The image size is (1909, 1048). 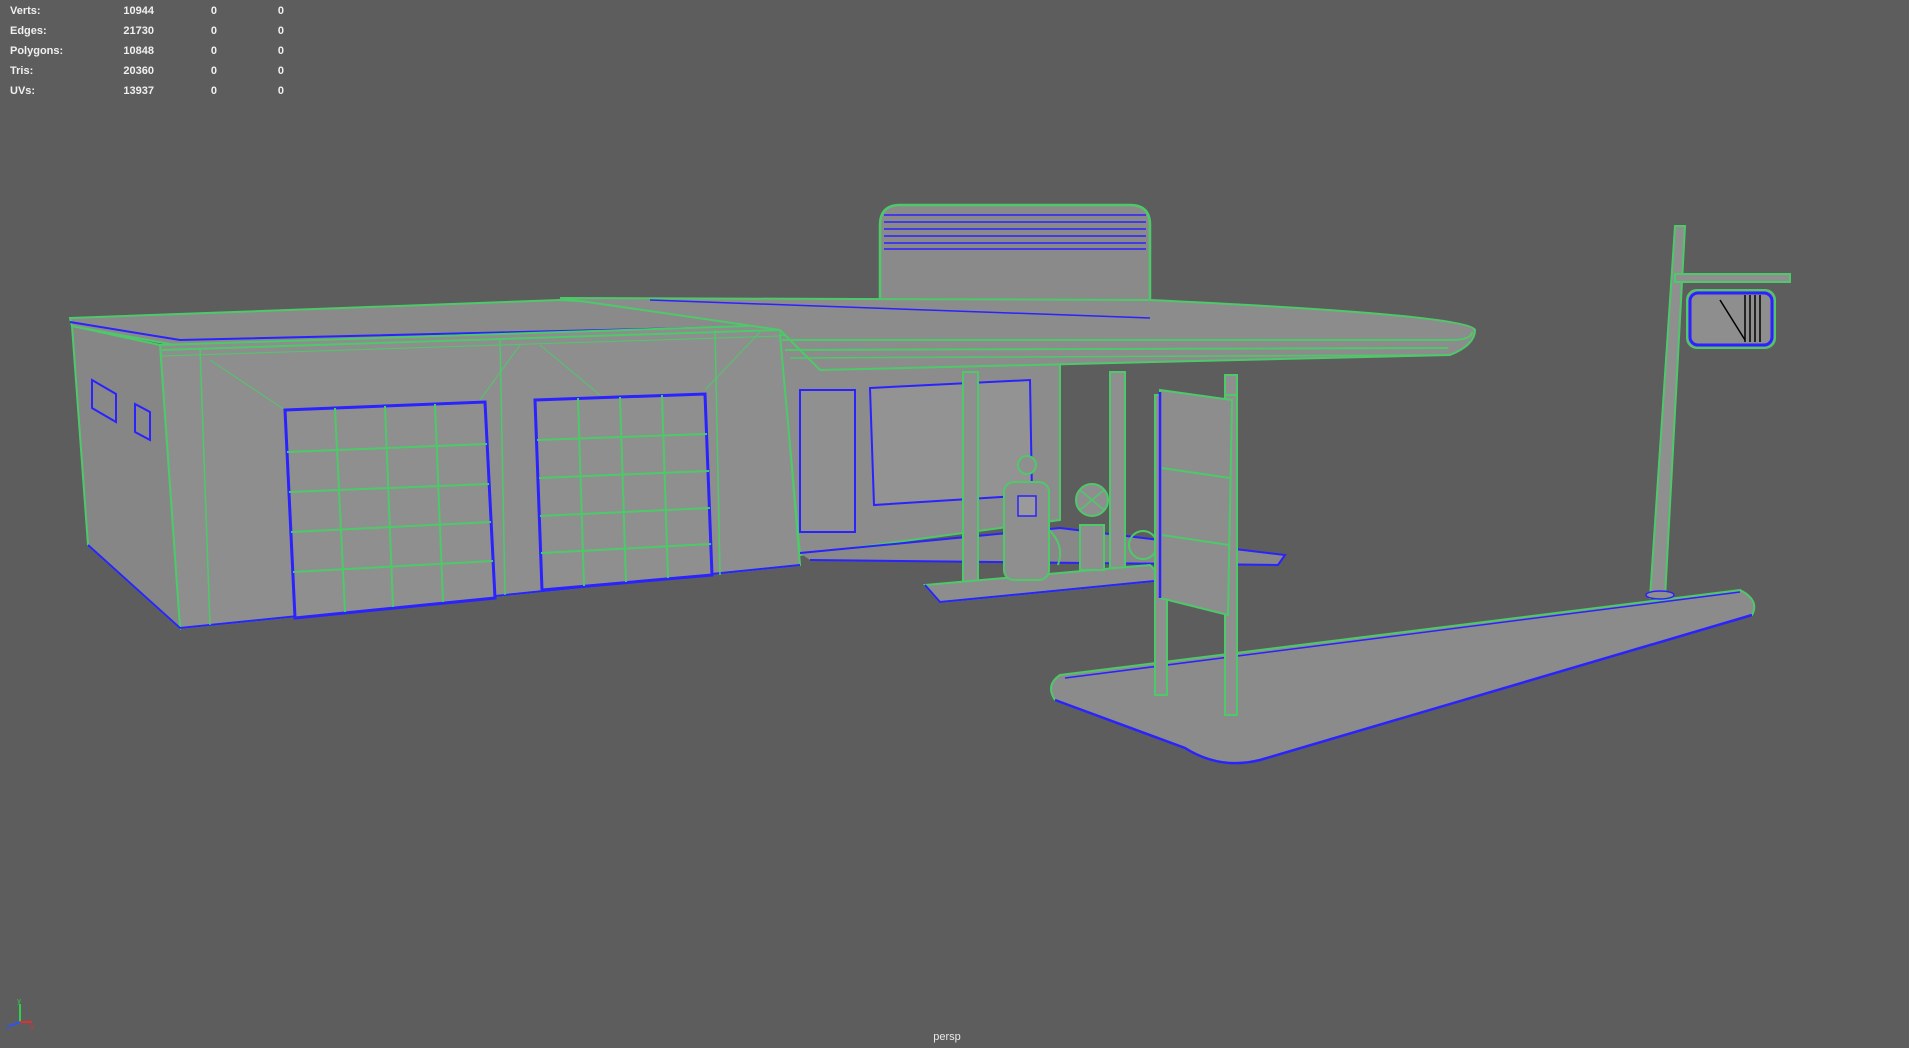 I want to click on hud-label: Verts:, so click(x=25, y=11).